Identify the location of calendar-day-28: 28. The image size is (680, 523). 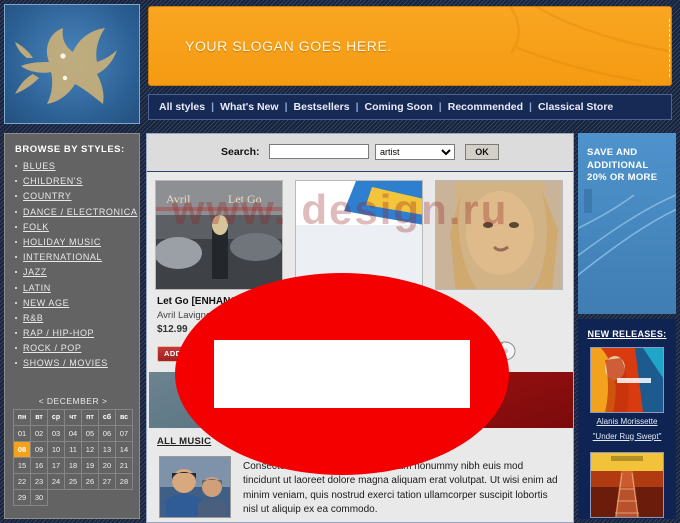
(124, 481).